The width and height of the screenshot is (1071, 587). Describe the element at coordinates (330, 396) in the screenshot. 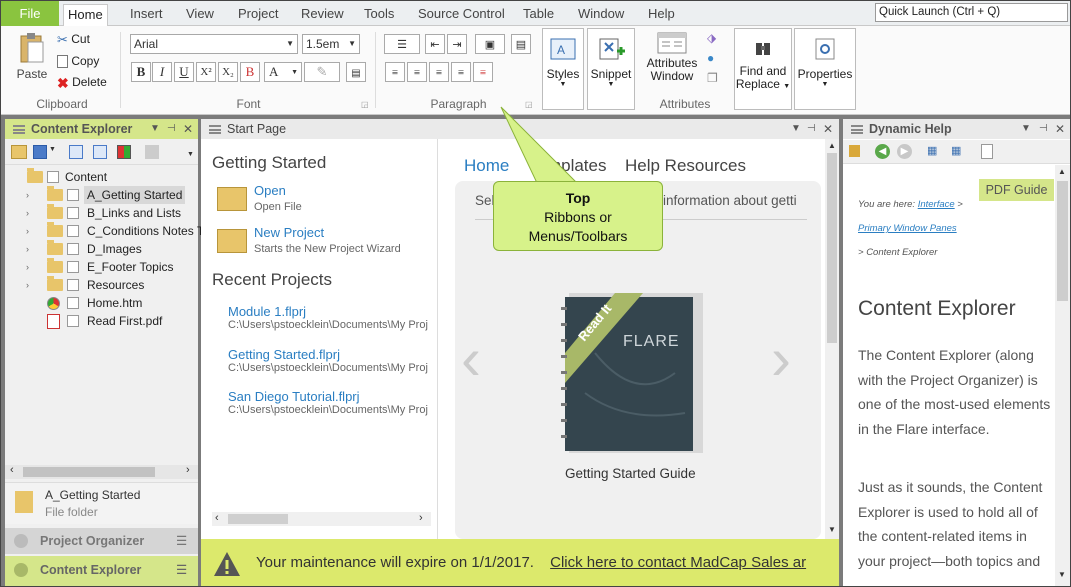

I see `recent-project-name: San Diego Tutorial.flprj` at that location.